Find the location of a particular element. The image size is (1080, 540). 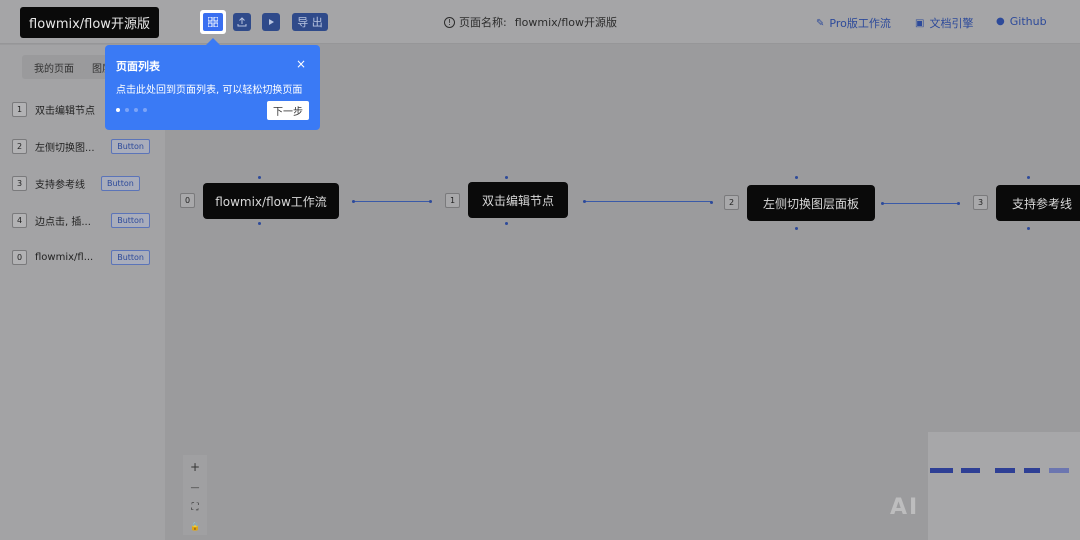

page-list-button is located at coordinates (213, 22).